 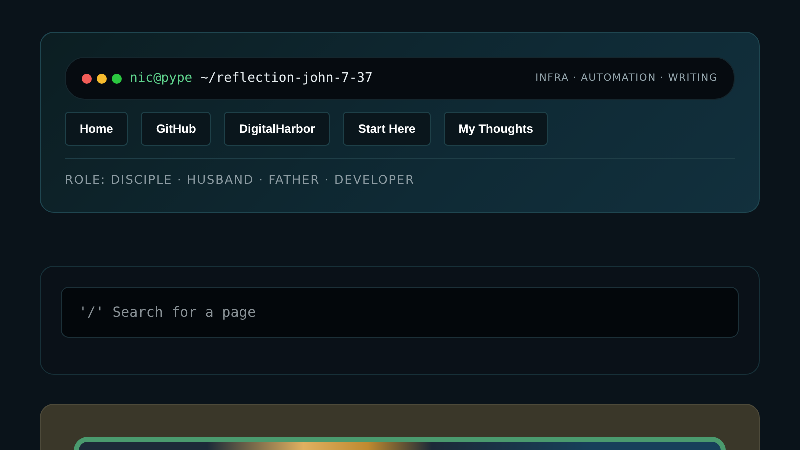 I want to click on terminal-user: nic@pype, so click(x=161, y=78).